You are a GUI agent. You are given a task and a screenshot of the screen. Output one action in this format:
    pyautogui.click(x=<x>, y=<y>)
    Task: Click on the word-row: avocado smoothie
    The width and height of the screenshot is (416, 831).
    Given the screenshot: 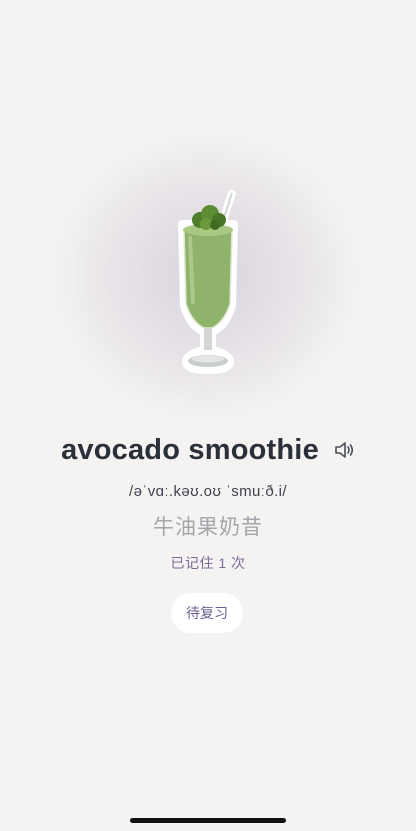 What is the action you would take?
    pyautogui.click(x=208, y=450)
    